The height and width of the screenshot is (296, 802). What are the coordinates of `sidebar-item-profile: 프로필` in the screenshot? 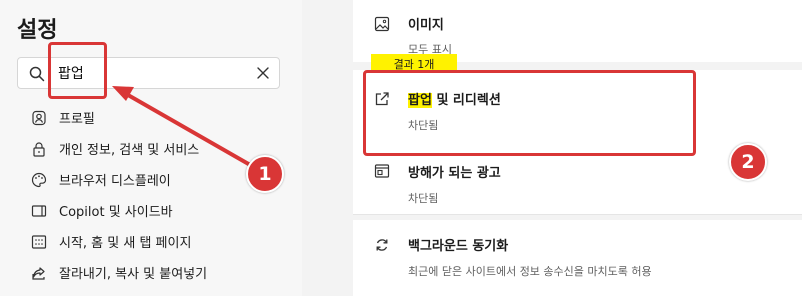 It's located at (151, 117).